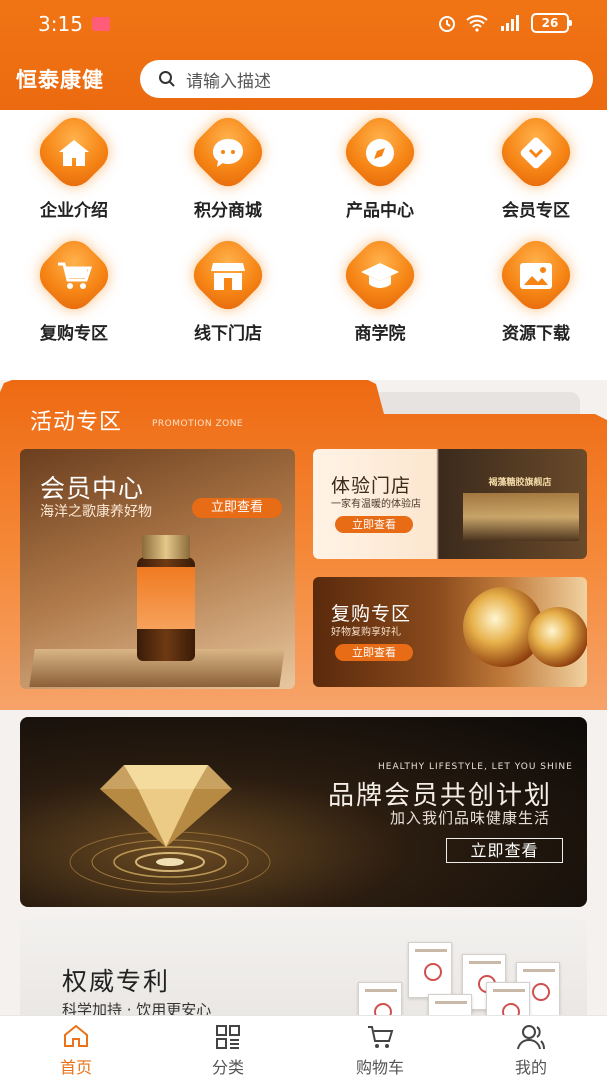 The width and height of the screenshot is (607, 1080). What do you see at coordinates (303, 1047) in the screenshot?
I see `bottom-navigation: 首页 分类 购物车 我的` at bounding box center [303, 1047].